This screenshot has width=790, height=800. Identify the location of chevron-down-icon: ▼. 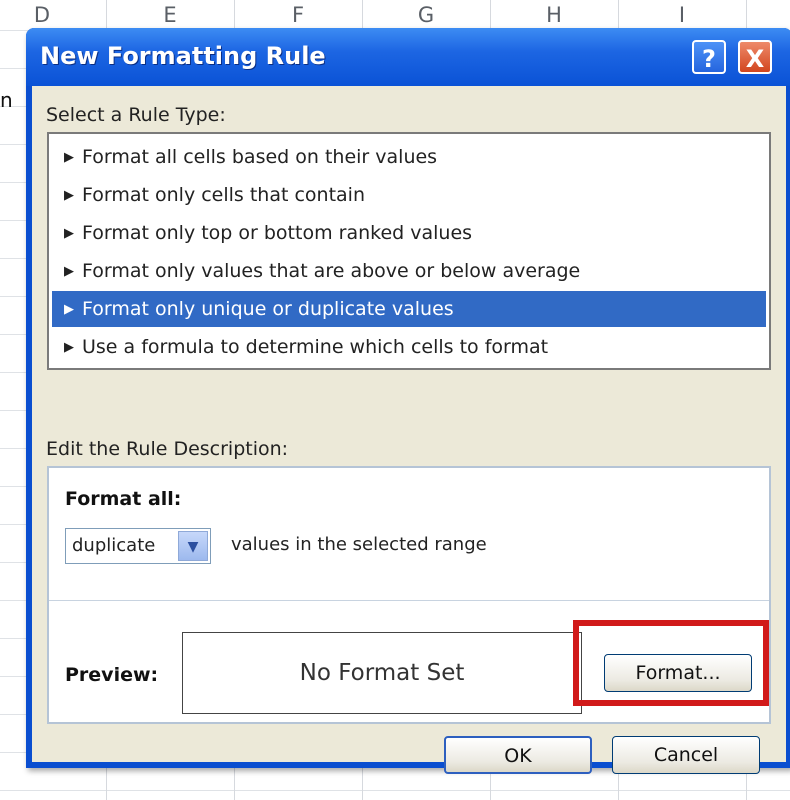
(193, 546).